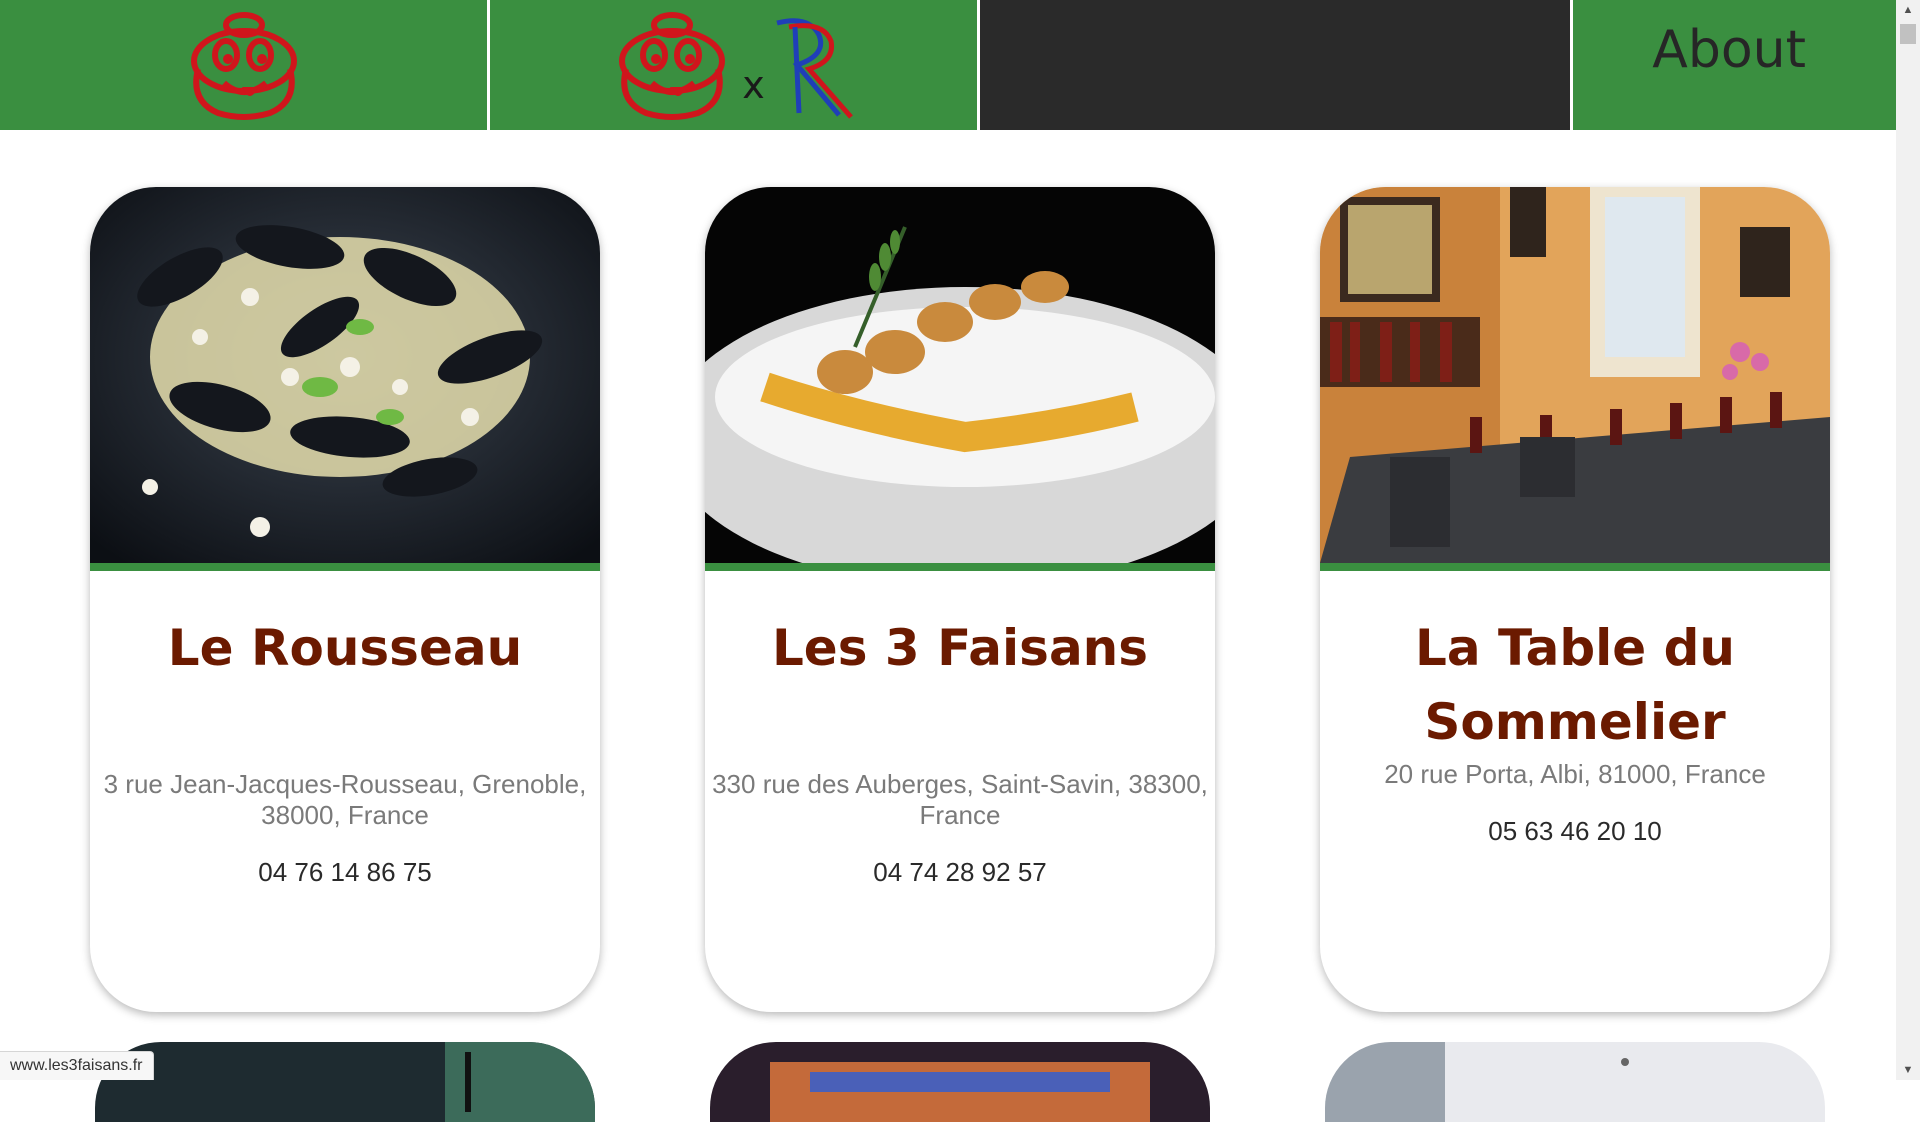 The image size is (1920, 1122). Describe the element at coordinates (960, 648) in the screenshot. I see `restaurant-name: Les 3 Faisans` at that location.